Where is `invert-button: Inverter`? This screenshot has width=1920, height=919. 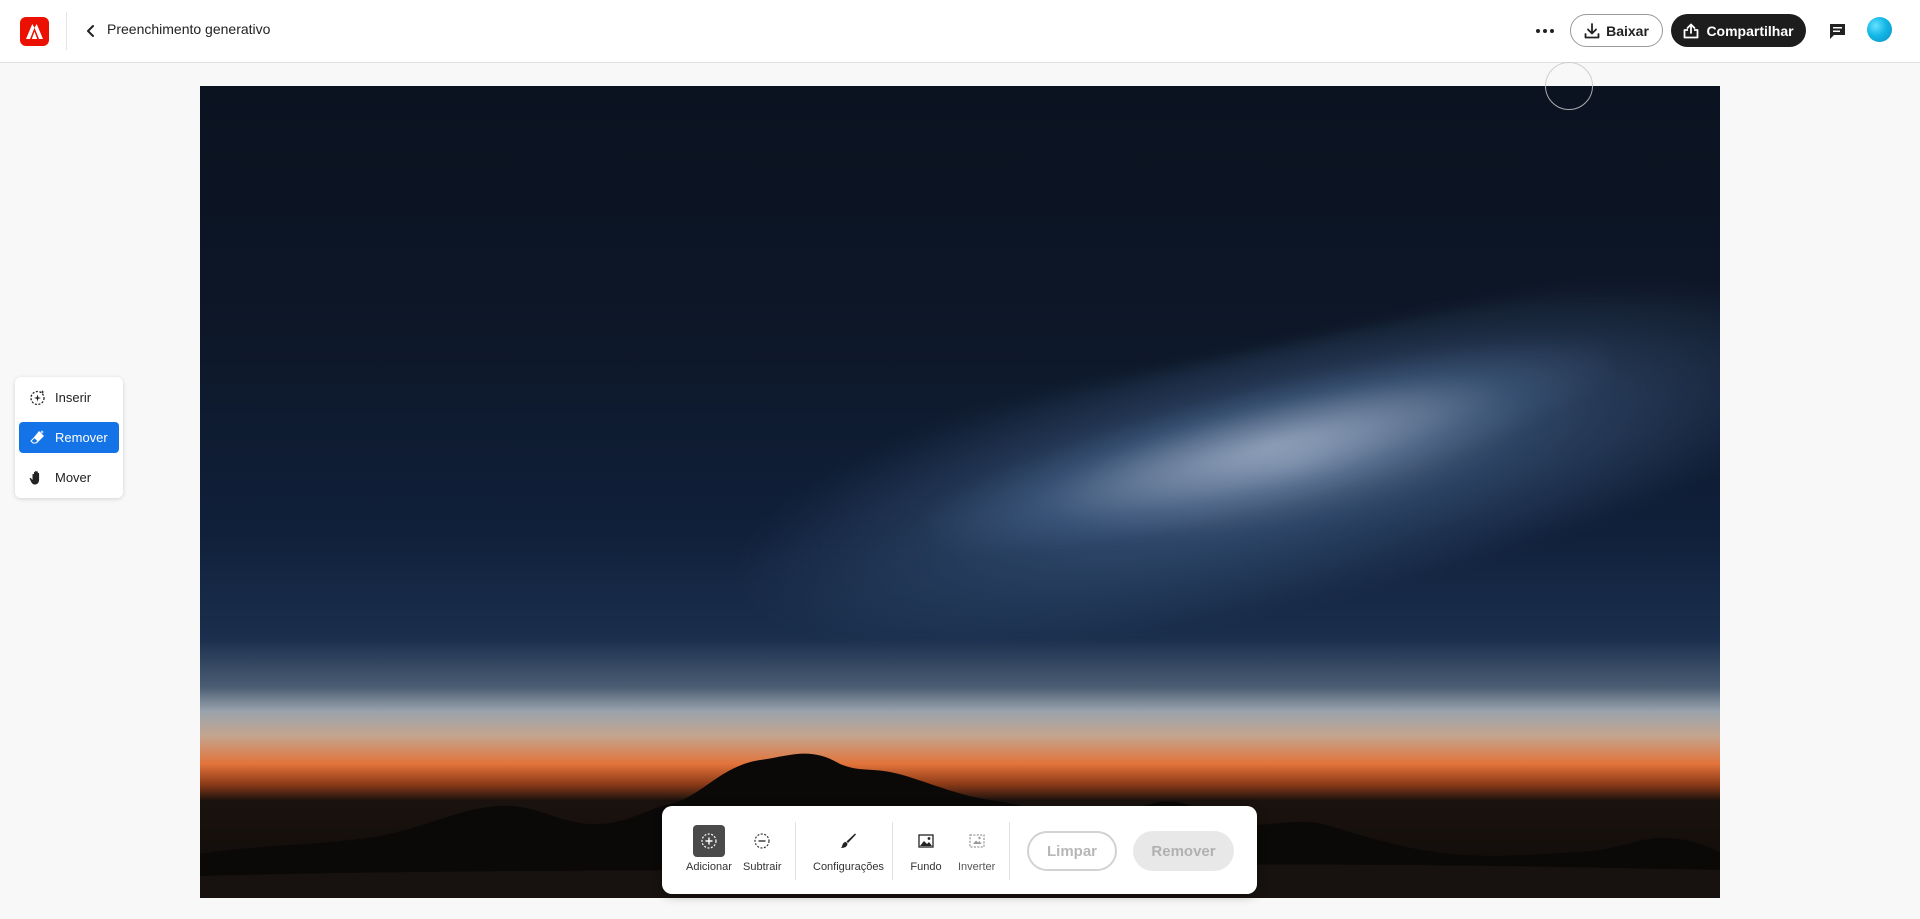 invert-button: Inverter is located at coordinates (976, 849).